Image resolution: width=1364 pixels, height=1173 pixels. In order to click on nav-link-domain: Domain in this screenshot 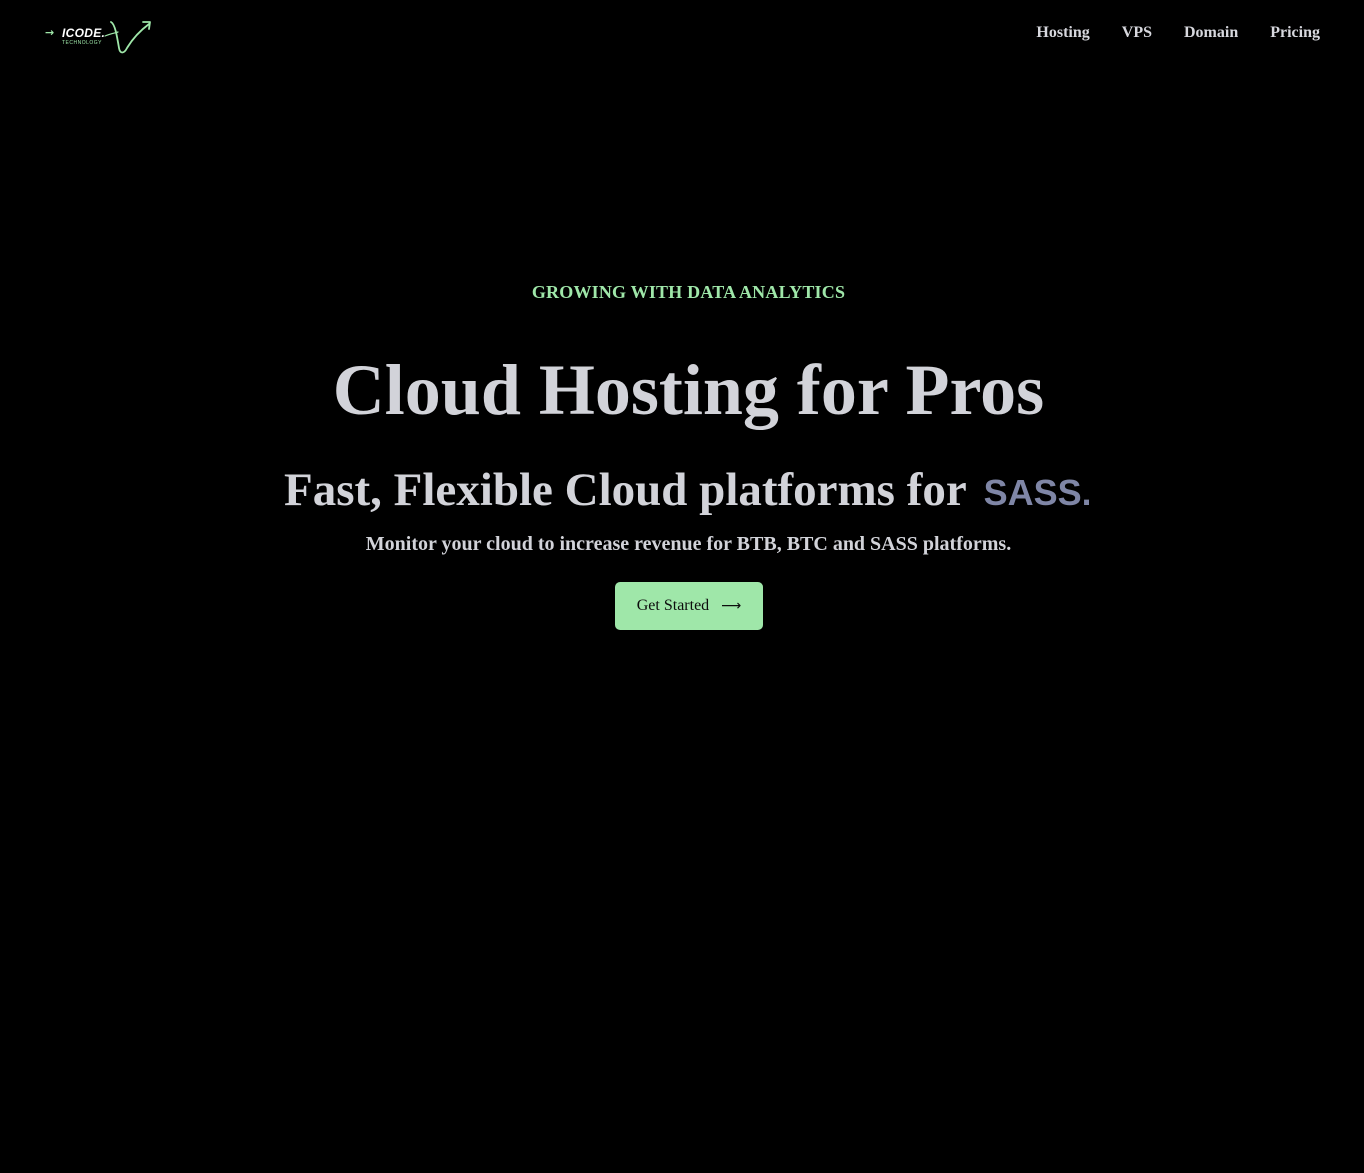, I will do `click(1211, 33)`.